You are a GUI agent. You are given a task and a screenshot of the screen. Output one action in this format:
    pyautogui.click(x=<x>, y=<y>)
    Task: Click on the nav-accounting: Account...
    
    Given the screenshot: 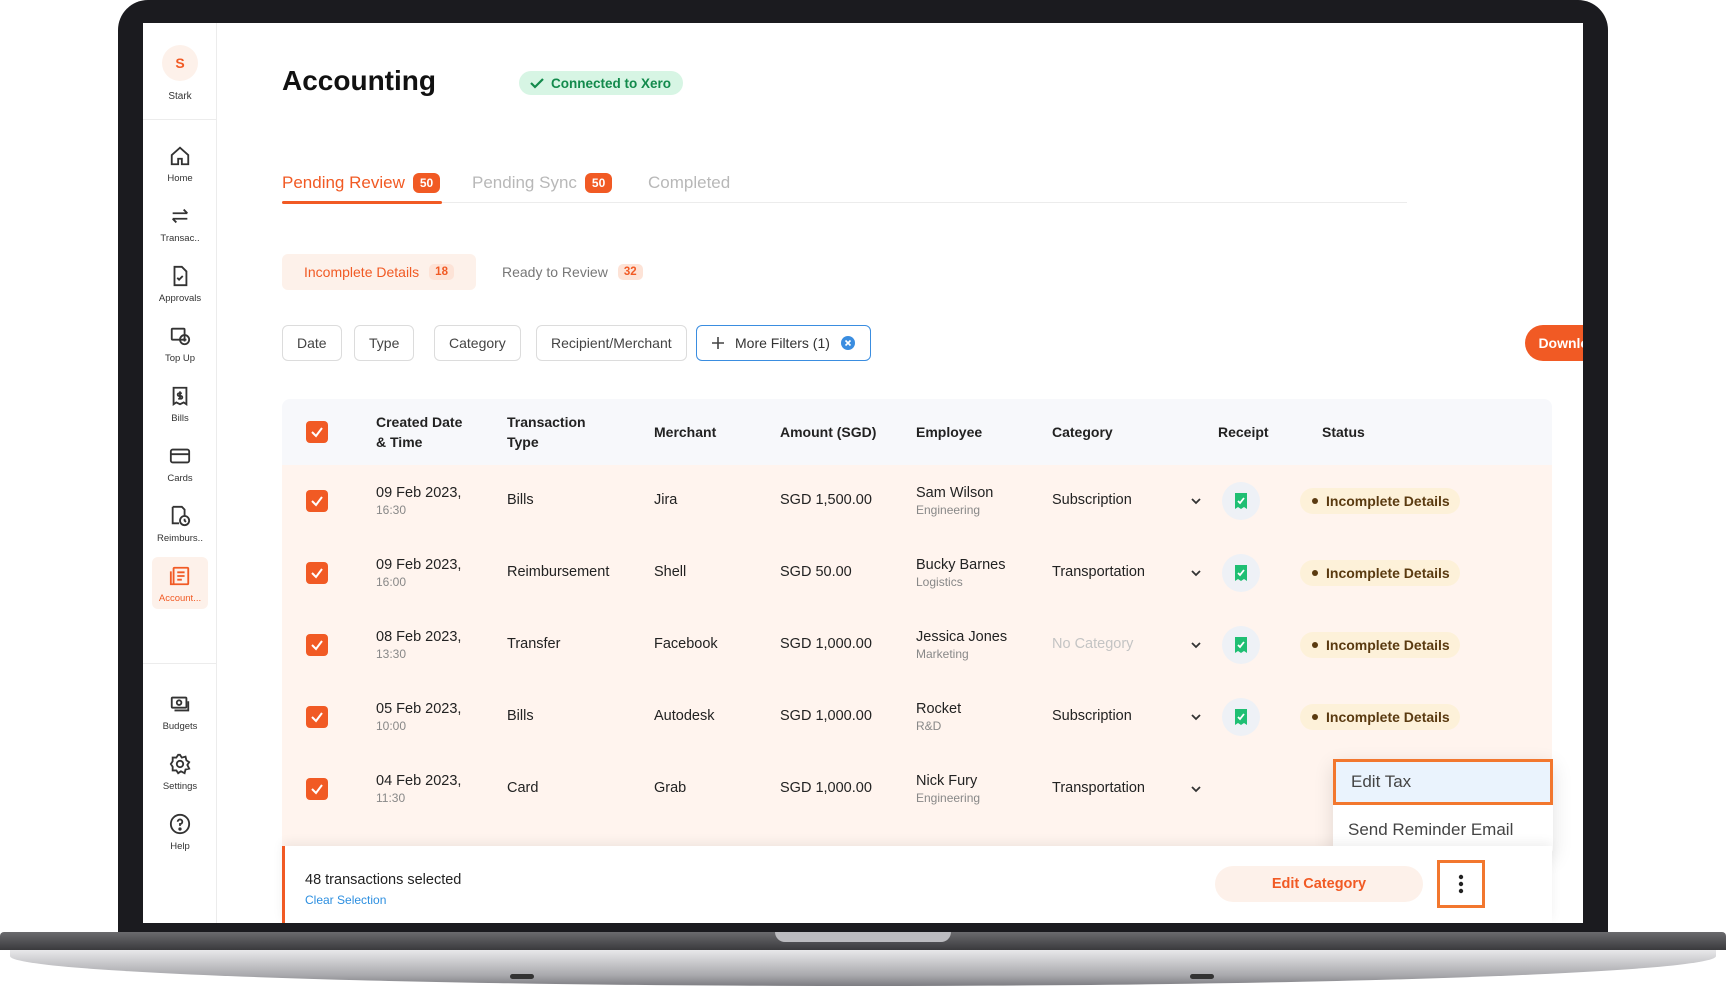 What is the action you would take?
    pyautogui.click(x=180, y=583)
    